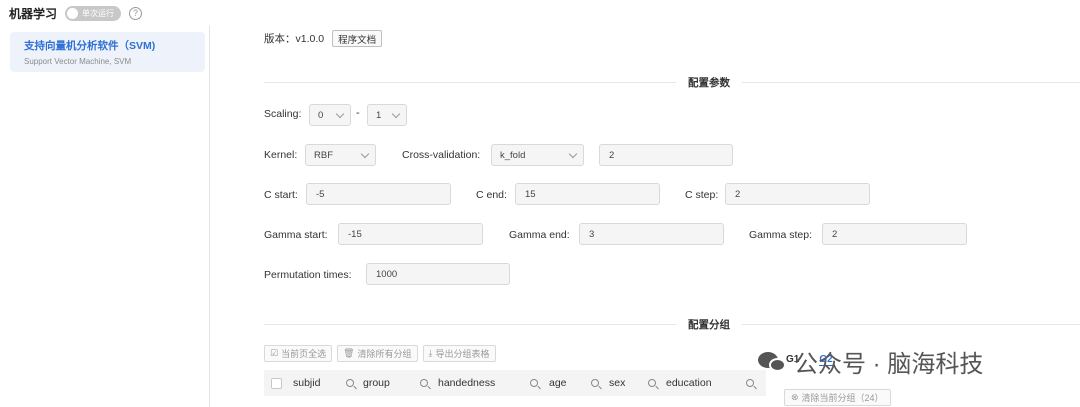 The width and height of the screenshot is (1080, 407). What do you see at coordinates (781, 235) in the screenshot?
I see `gamma-step-label: Gamma step:` at bounding box center [781, 235].